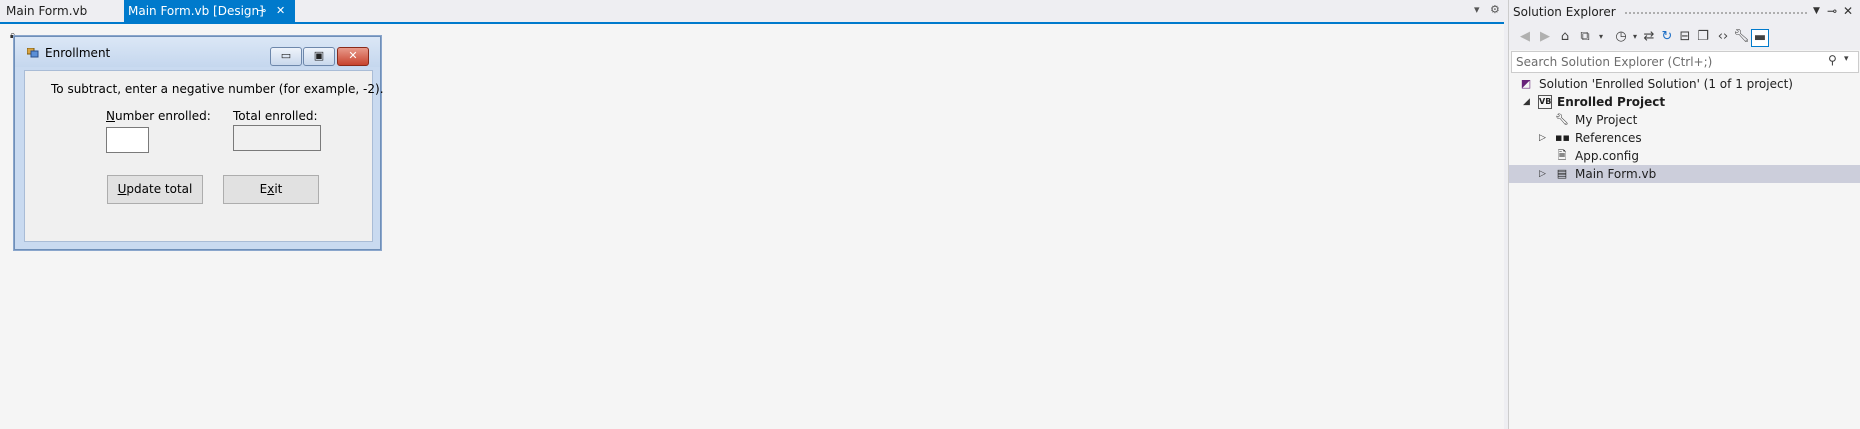 This screenshot has height=429, width=1860. Describe the element at coordinates (1525, 37) in the screenshot. I see `back-icon: ◀` at that location.